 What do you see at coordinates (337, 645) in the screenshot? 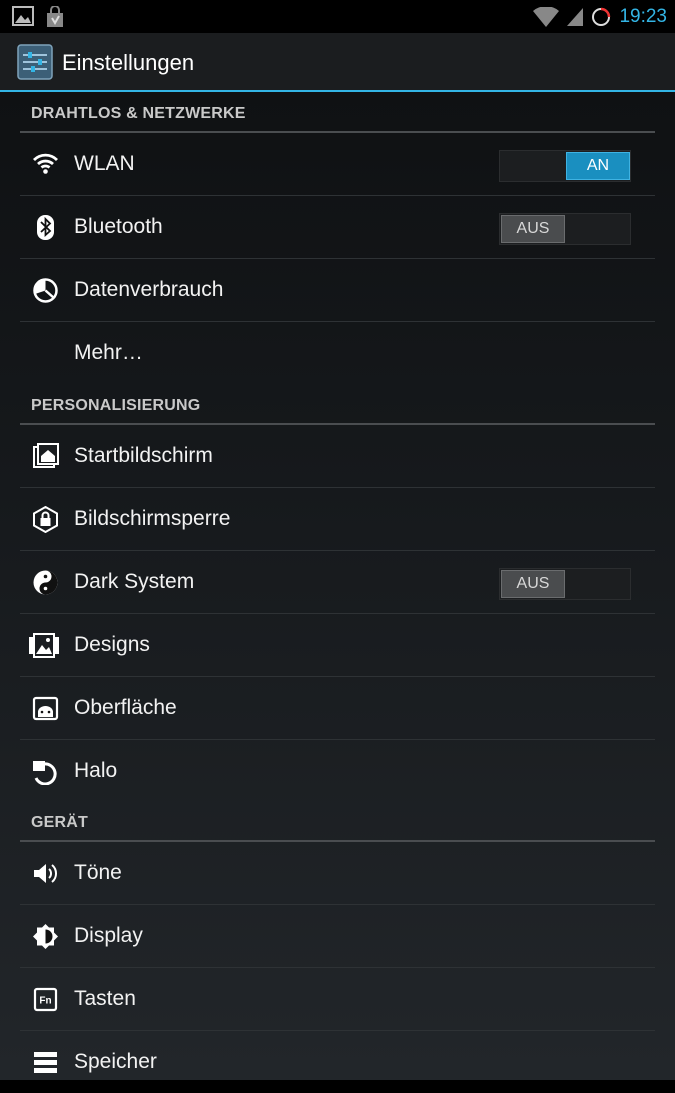
I see `settings-item-themes: Designs` at bounding box center [337, 645].